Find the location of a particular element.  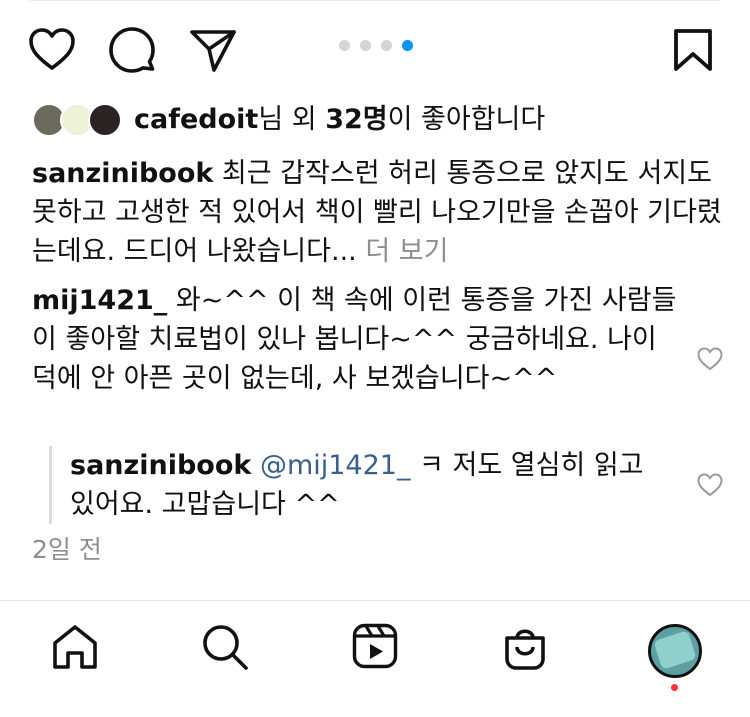

heart-icon is located at coordinates (52, 49).